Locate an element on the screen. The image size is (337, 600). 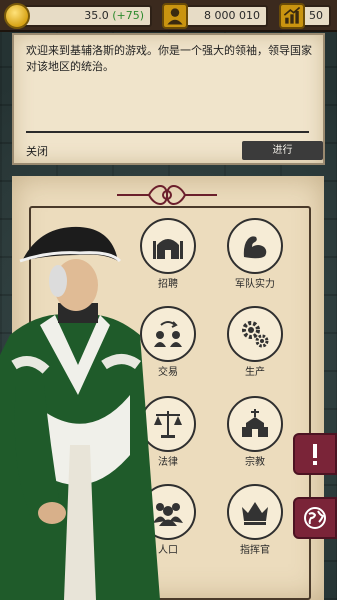
gears-icon is located at coordinates (255, 334).